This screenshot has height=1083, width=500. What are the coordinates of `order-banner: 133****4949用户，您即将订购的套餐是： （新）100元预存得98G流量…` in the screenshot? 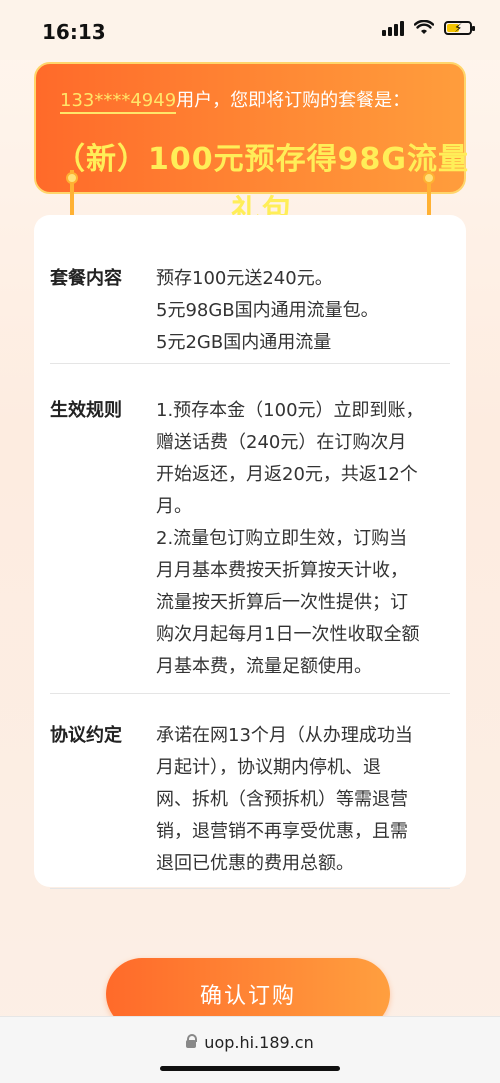 It's located at (251, 145).